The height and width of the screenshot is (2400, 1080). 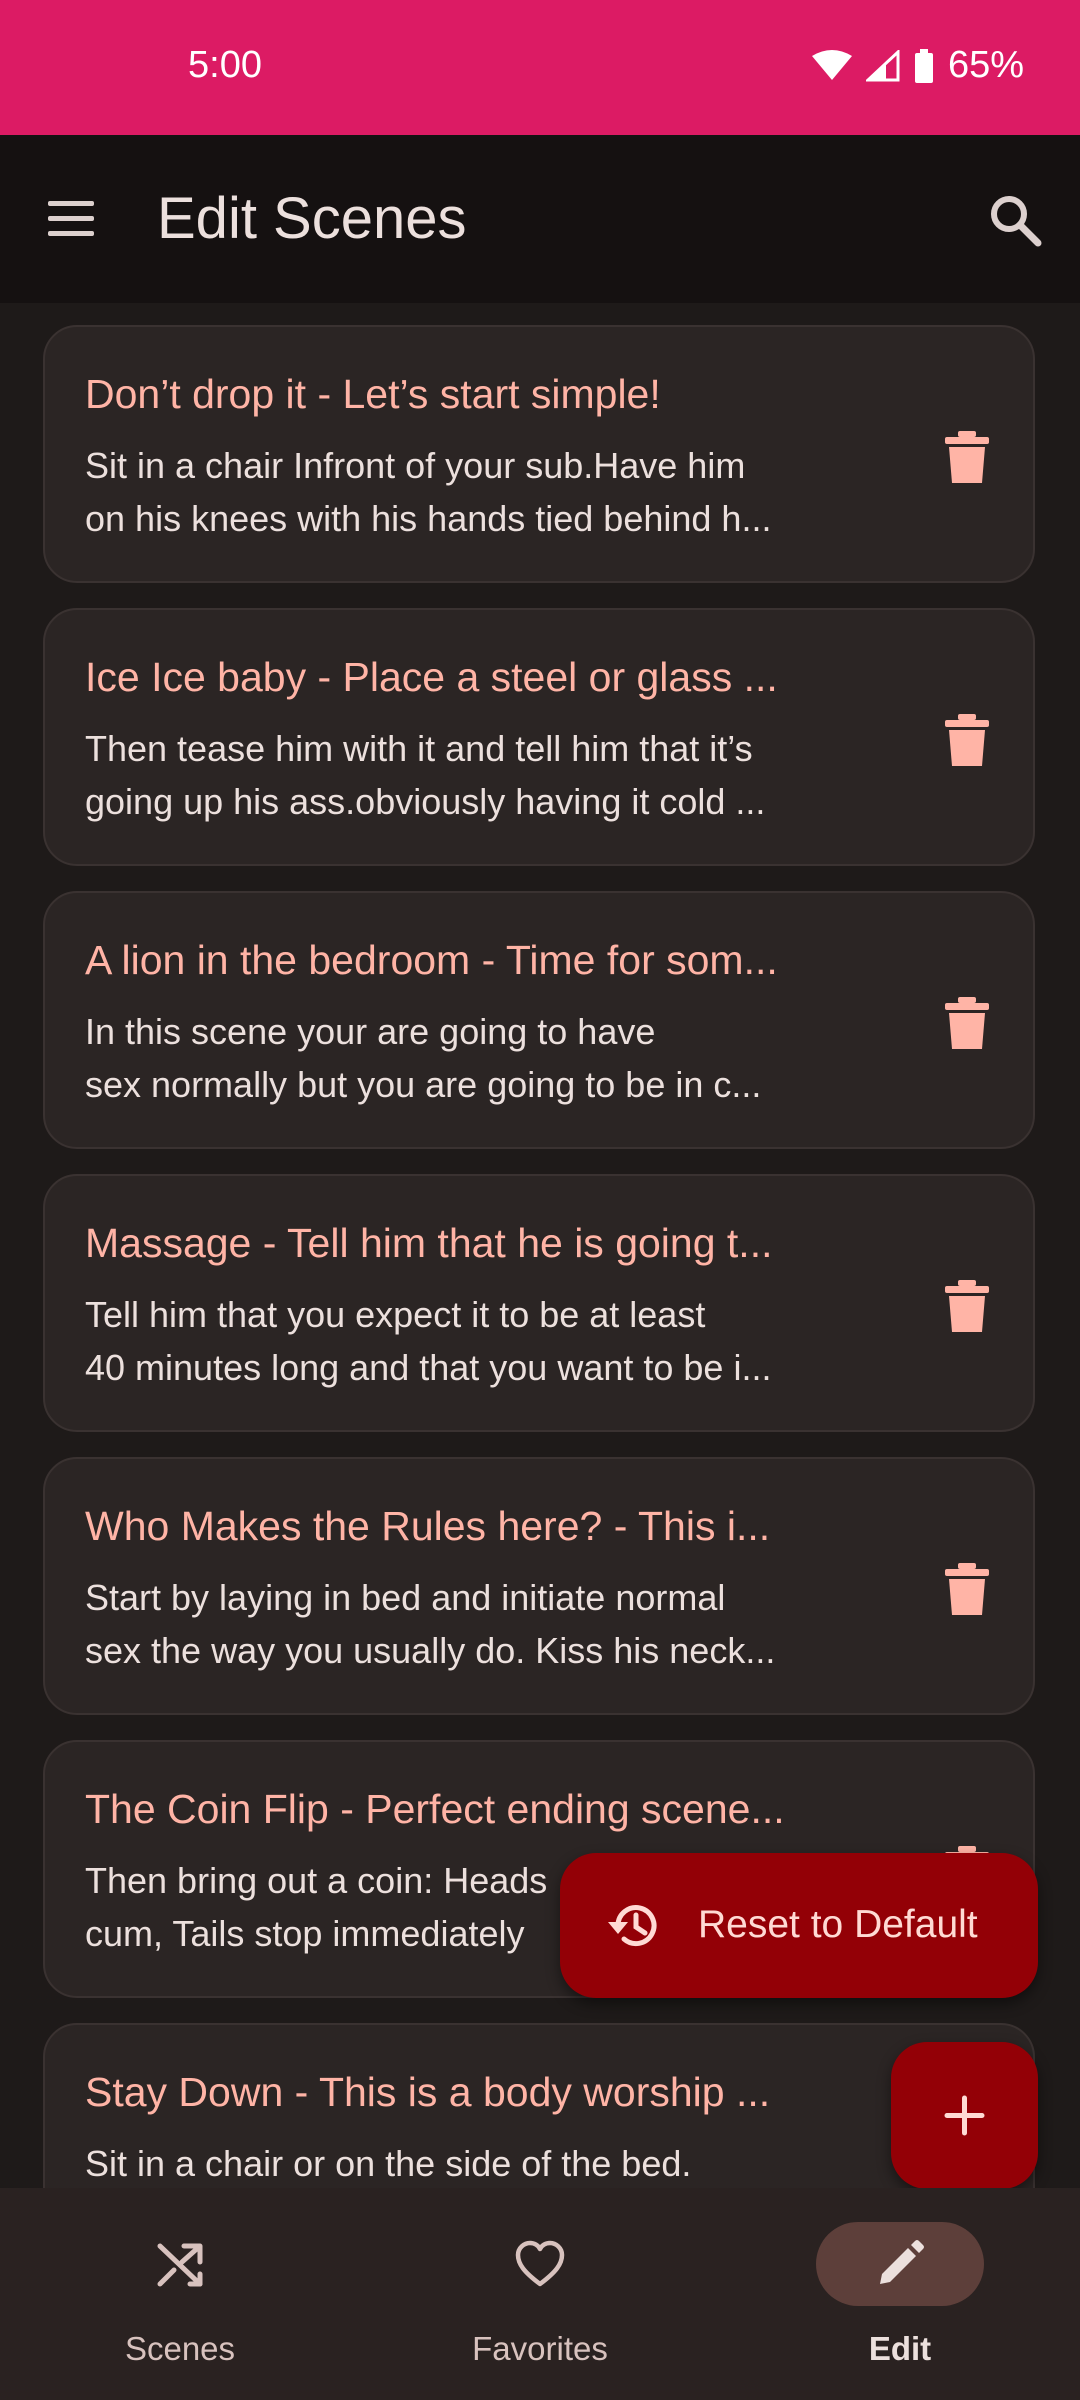 I want to click on signal-icon, so click(x=882, y=65).